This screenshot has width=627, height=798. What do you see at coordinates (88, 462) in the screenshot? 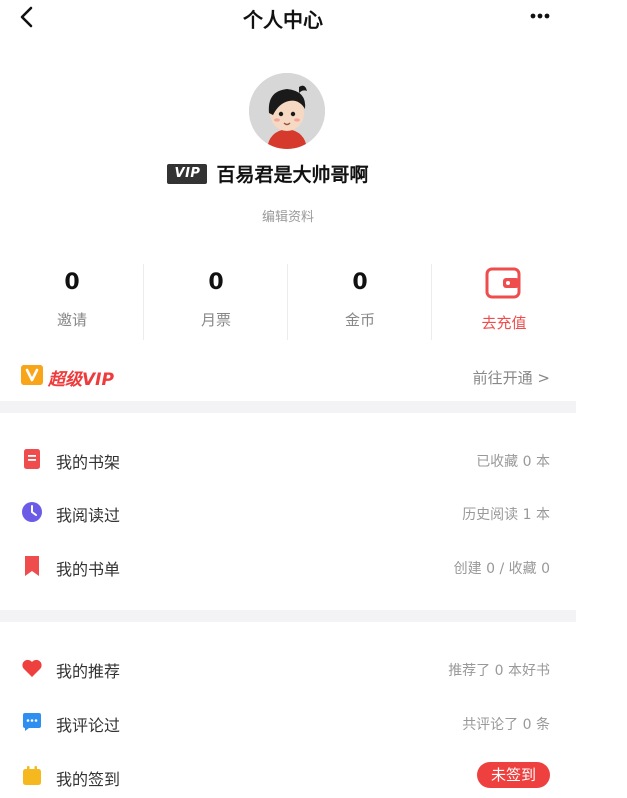
I see `menu-label: 我的书架` at bounding box center [88, 462].